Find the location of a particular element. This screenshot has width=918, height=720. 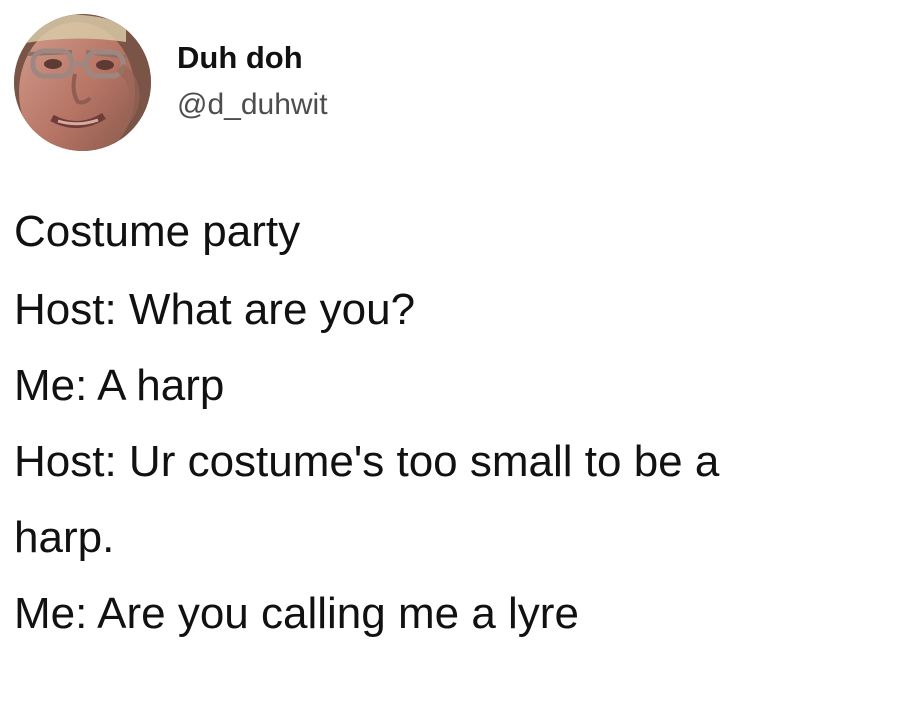

profile-avatar is located at coordinates (82, 82).